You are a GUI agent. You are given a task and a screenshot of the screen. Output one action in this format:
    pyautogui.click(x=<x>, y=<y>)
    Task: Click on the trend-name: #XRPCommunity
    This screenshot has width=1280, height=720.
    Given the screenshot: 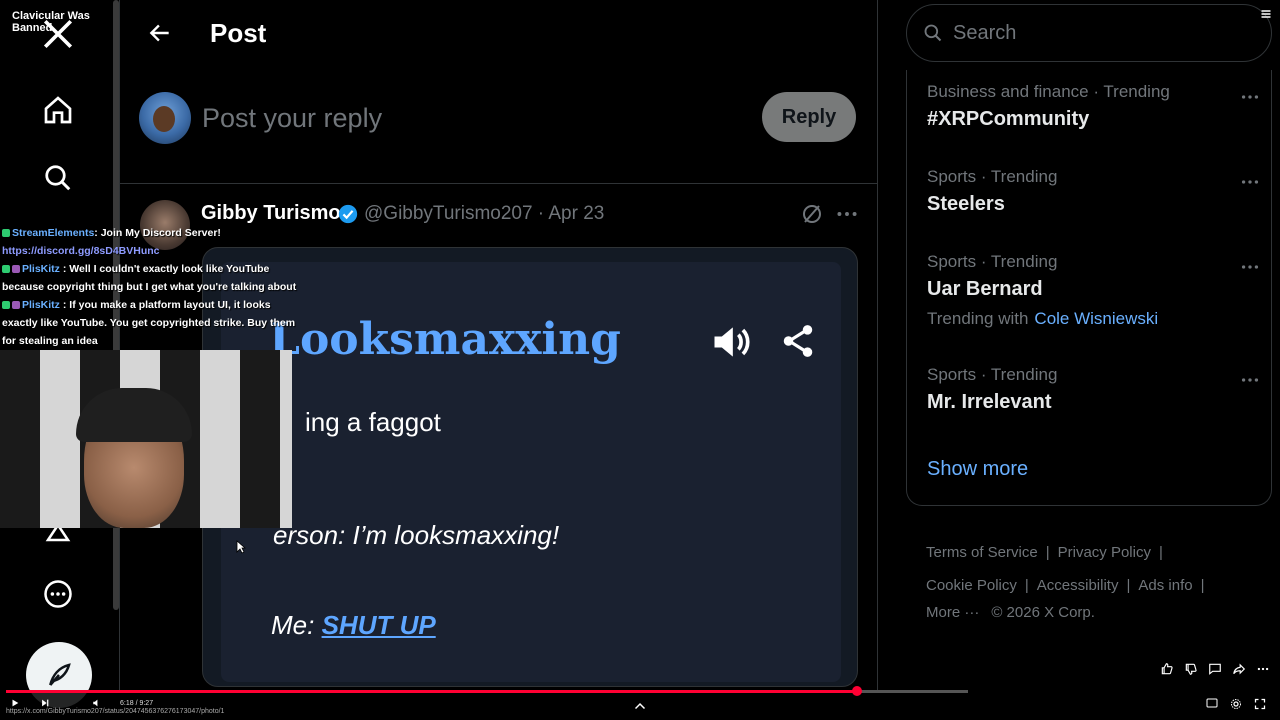 What is the action you would take?
    pyautogui.click(x=1008, y=119)
    